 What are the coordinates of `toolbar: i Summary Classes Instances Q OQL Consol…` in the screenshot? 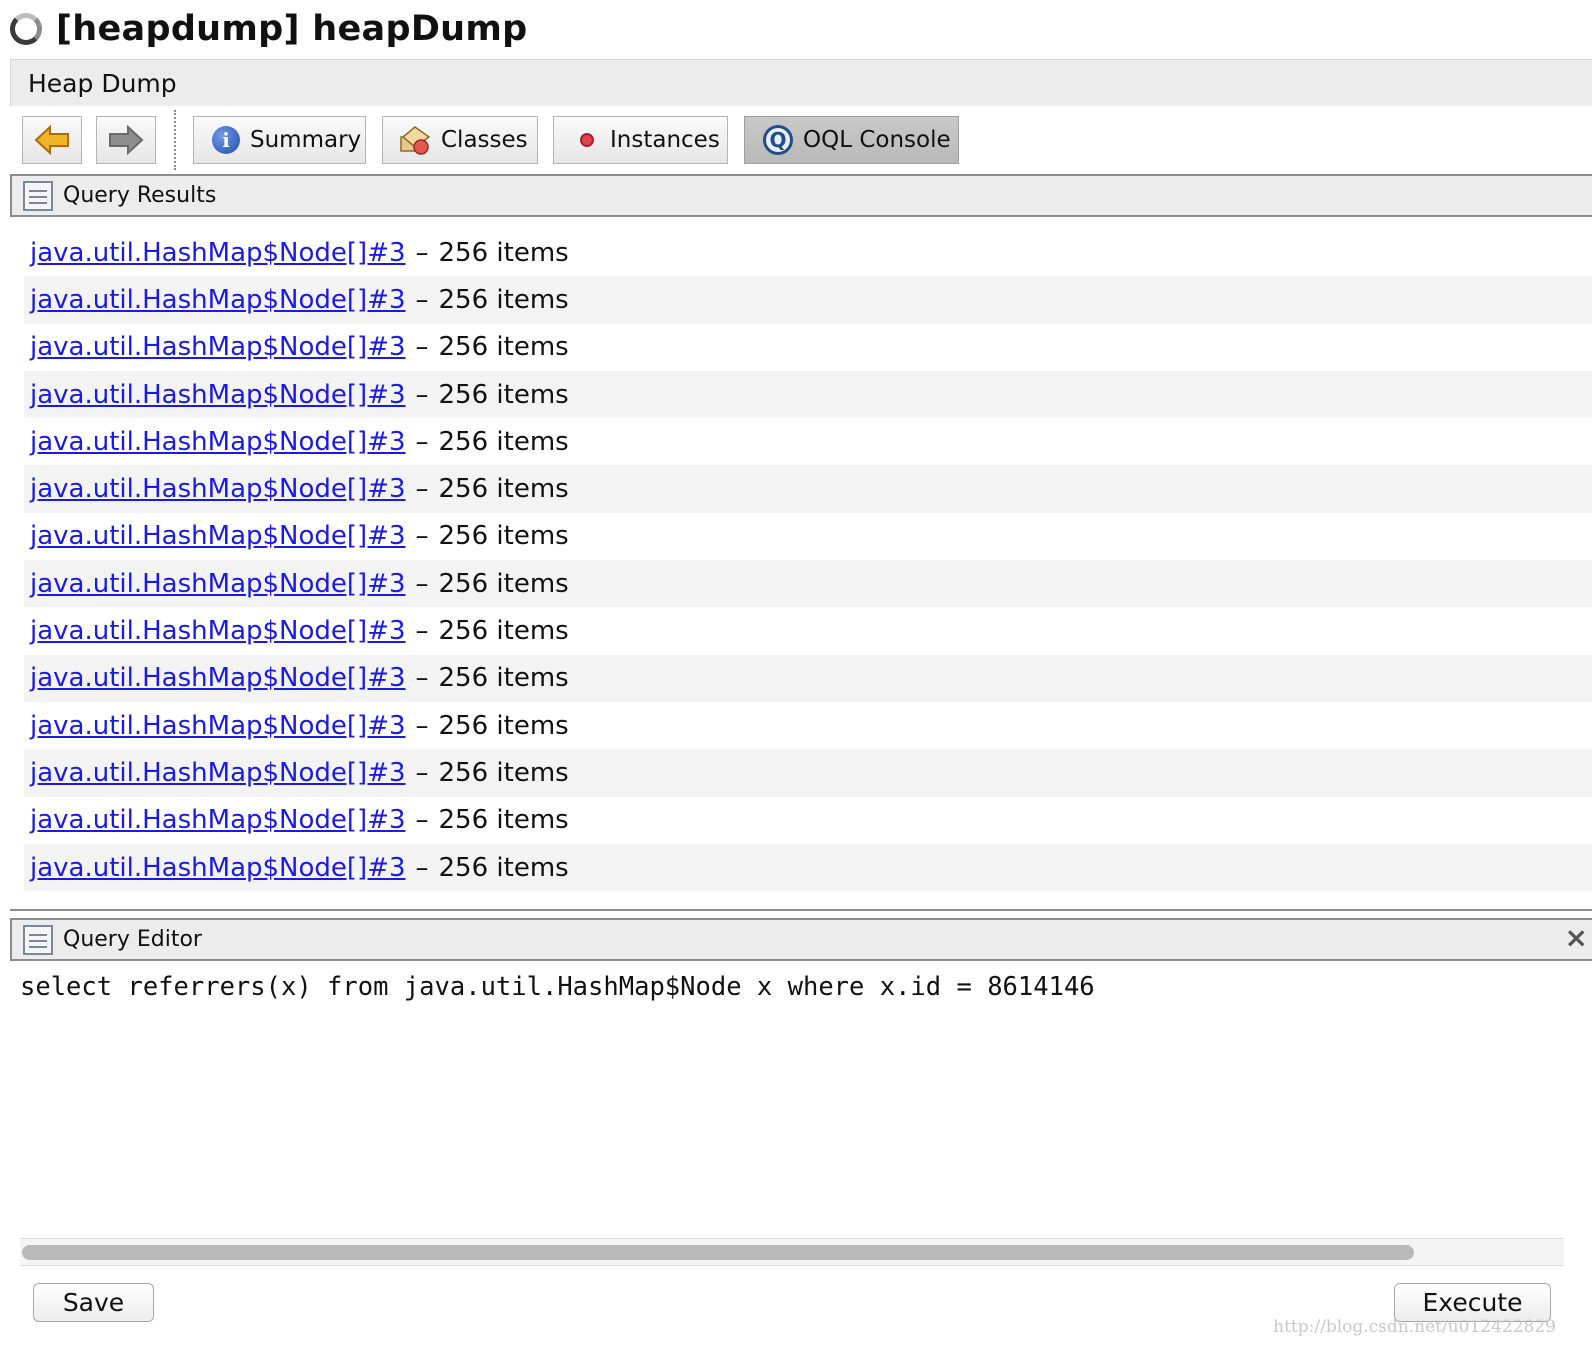 It's located at (801, 140).